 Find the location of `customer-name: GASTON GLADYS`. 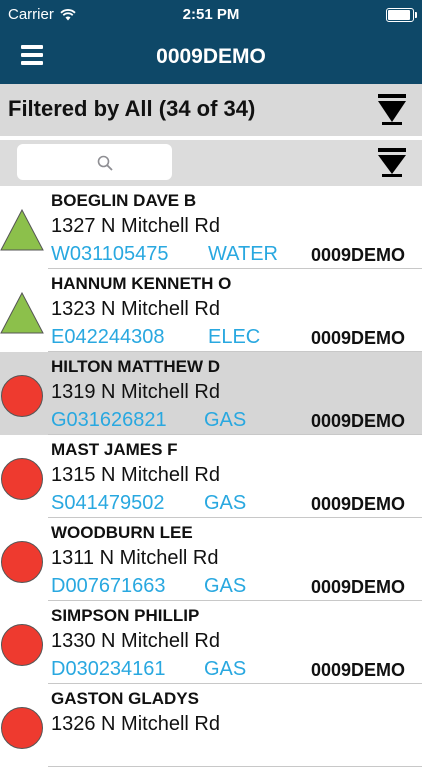

customer-name: GASTON GLADYS is located at coordinates (125, 698).